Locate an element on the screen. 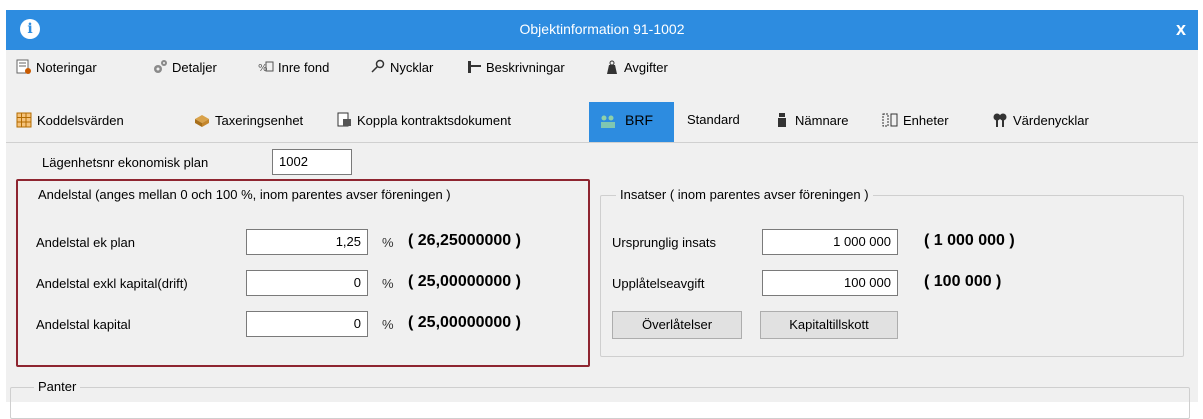 This screenshot has width=1203, height=419. upplatelseavgift-label: Upplåtelseavgift is located at coordinates (658, 283).